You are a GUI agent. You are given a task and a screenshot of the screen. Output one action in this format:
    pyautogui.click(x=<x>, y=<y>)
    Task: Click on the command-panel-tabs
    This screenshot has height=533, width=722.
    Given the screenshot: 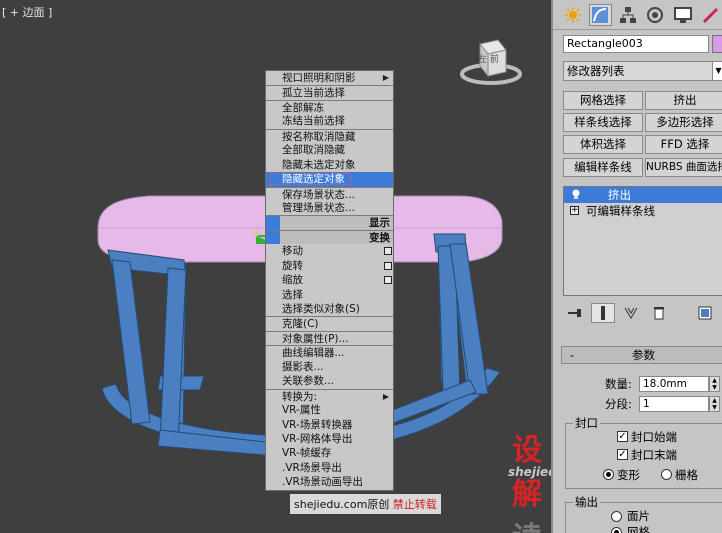 What is the action you would take?
    pyautogui.click(x=637, y=15)
    